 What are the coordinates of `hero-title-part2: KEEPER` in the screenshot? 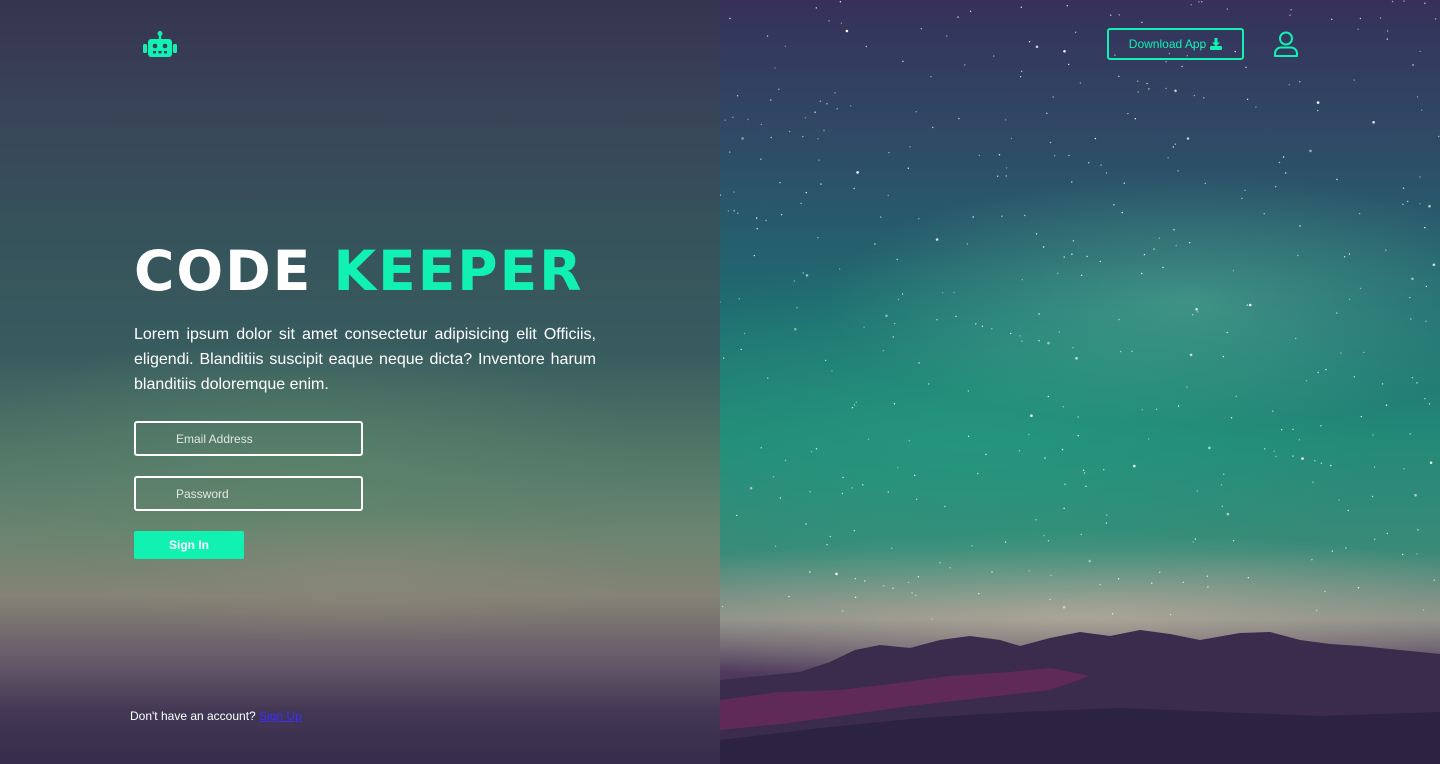 It's located at (458, 271).